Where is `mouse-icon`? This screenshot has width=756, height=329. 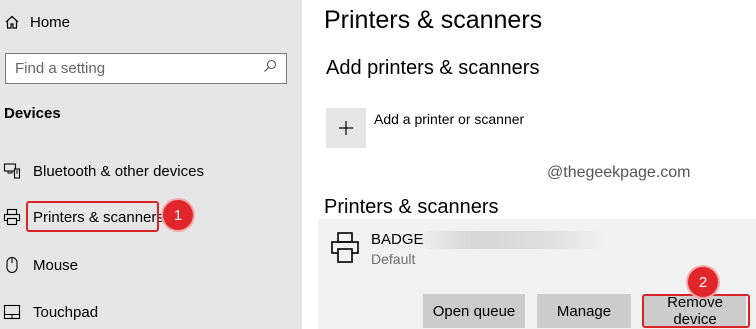 mouse-icon is located at coordinates (12, 265).